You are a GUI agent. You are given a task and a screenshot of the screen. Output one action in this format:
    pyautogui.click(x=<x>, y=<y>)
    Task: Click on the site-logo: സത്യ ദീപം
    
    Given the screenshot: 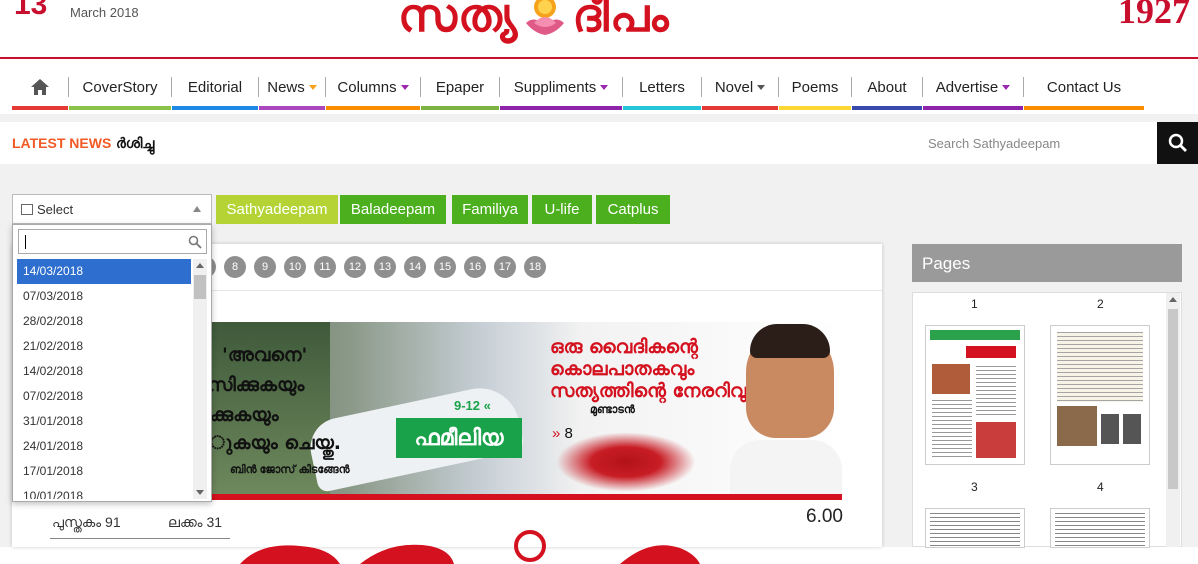 What is the action you would take?
    pyautogui.click(x=534, y=22)
    